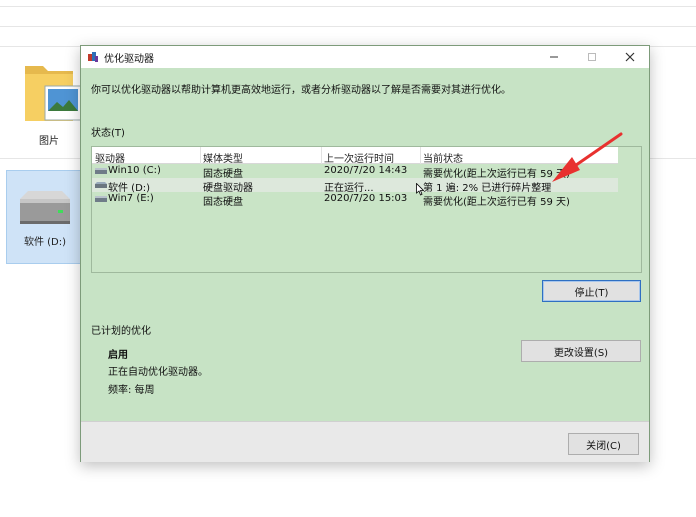 This screenshot has width=696, height=517. What do you see at coordinates (121, 331) in the screenshot?
I see `scheduled-optimization-label: 已计划的优化` at bounding box center [121, 331].